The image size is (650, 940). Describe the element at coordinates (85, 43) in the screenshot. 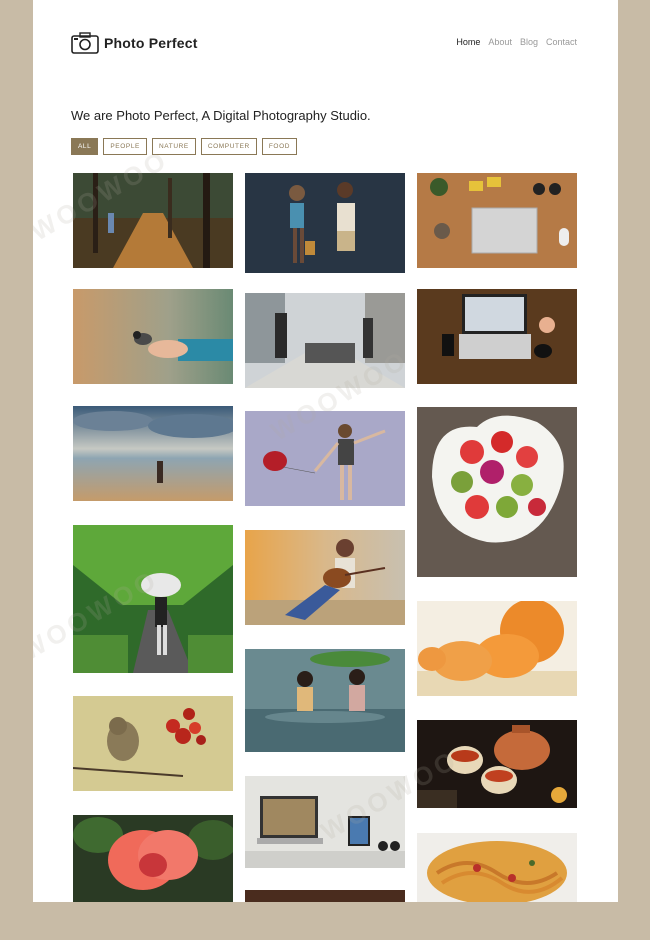

I see `camera-icon` at that location.